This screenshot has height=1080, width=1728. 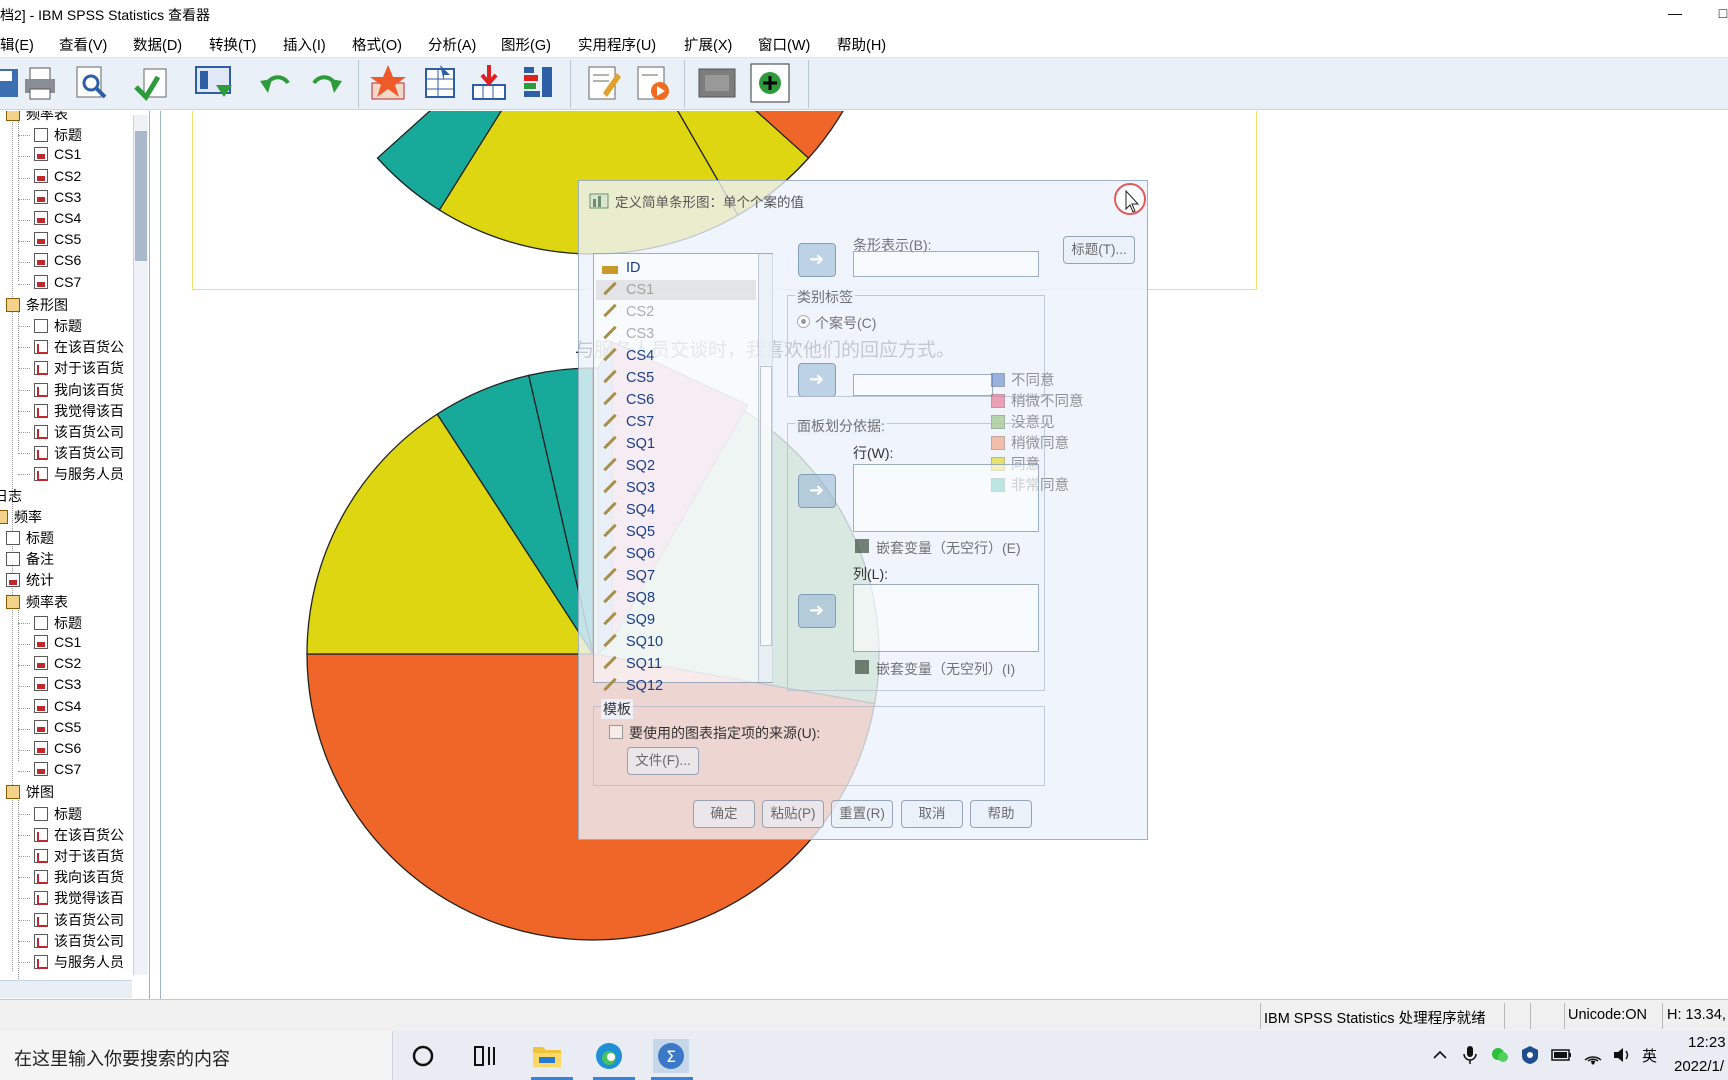 I want to click on variable-list-item: SQ10, so click(x=632, y=641).